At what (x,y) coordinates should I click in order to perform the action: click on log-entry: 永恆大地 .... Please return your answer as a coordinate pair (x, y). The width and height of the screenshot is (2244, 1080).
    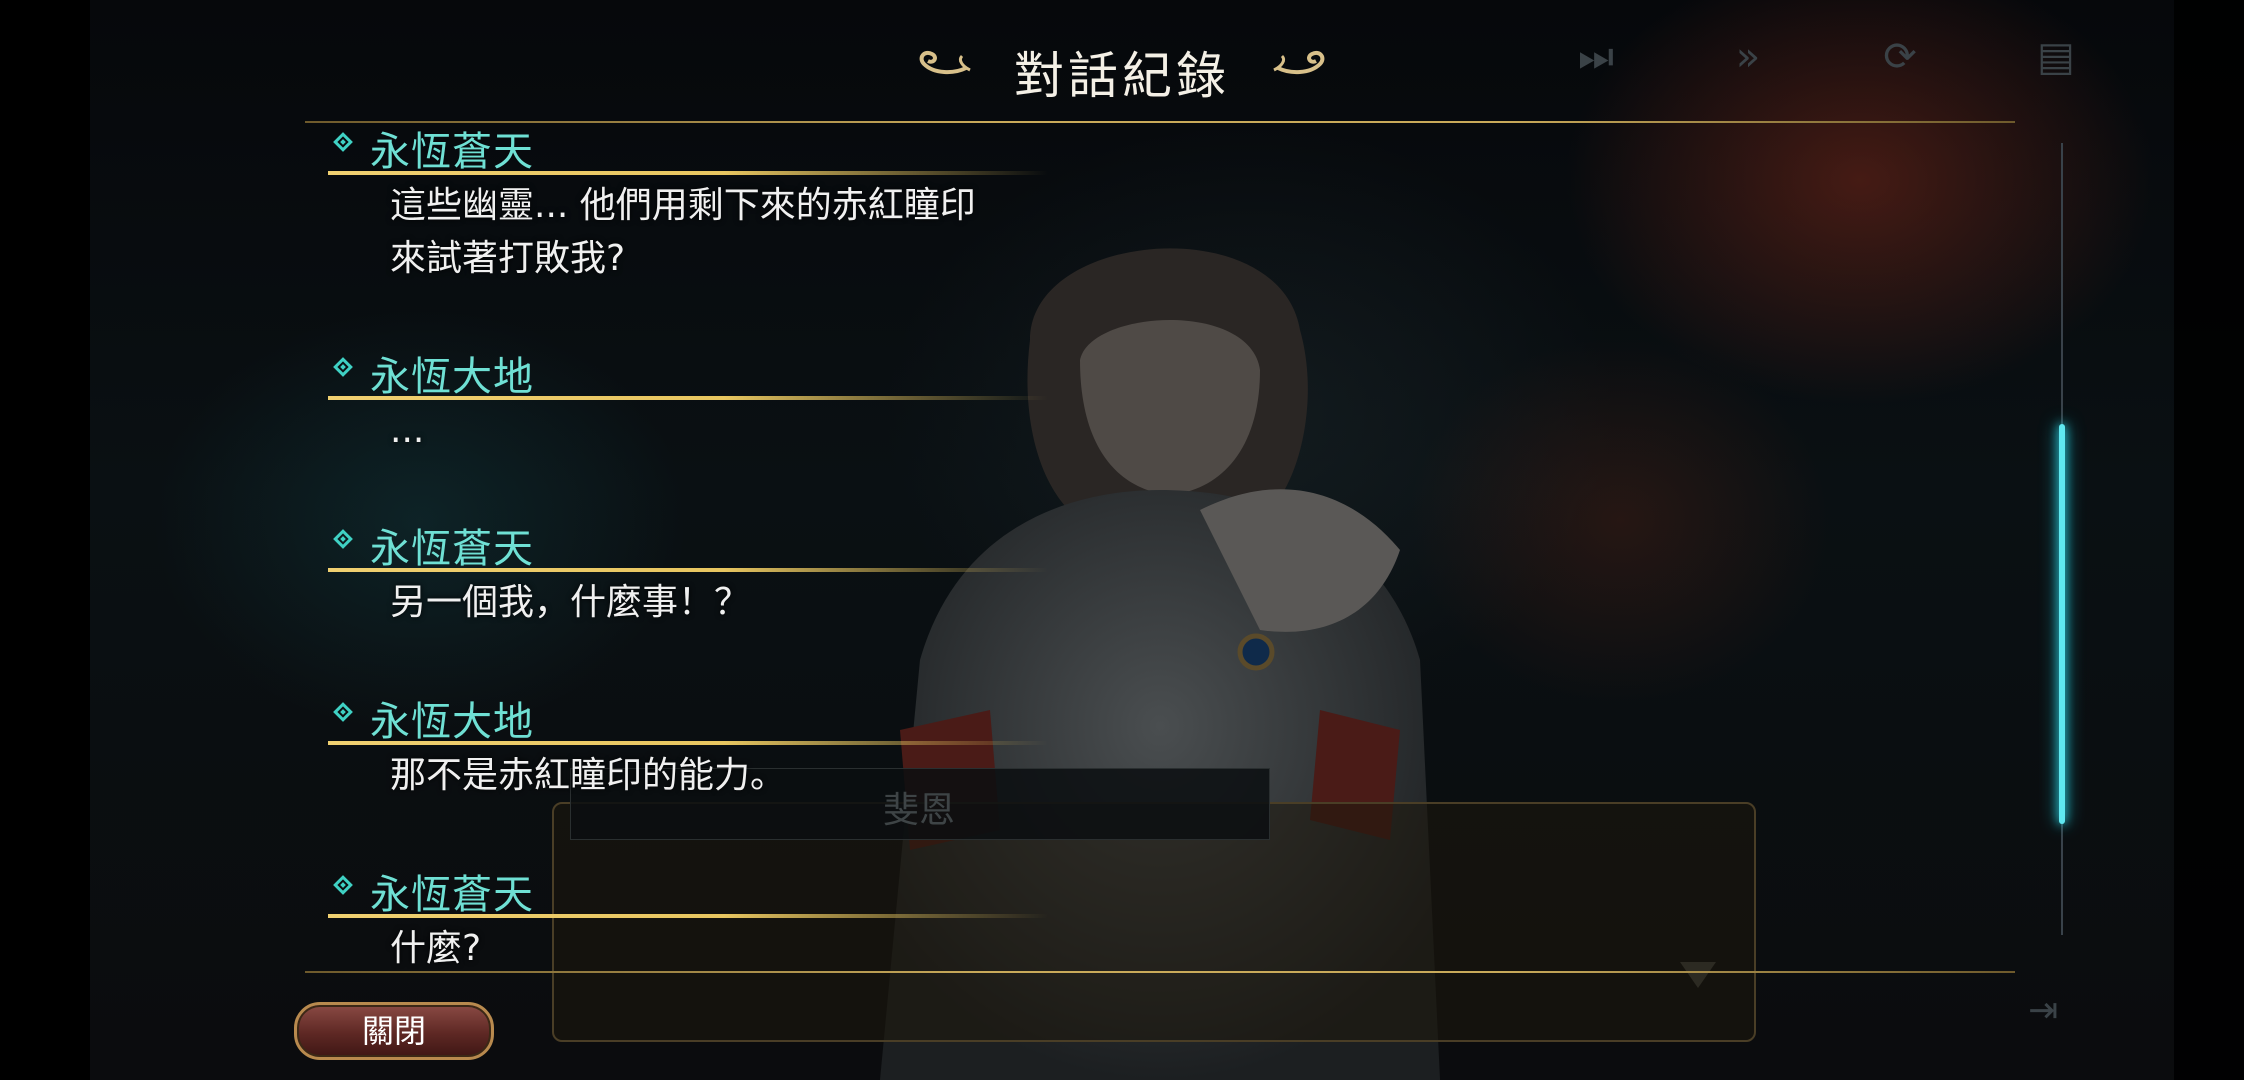
    Looking at the image, I should click on (1026, 402).